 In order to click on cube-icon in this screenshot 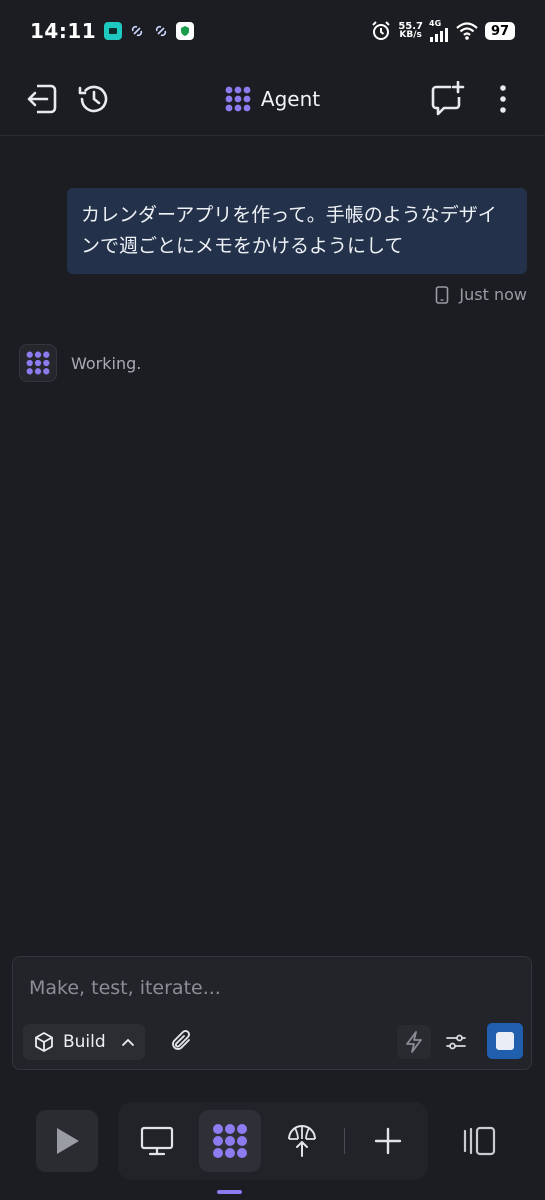, I will do `click(44, 1042)`.